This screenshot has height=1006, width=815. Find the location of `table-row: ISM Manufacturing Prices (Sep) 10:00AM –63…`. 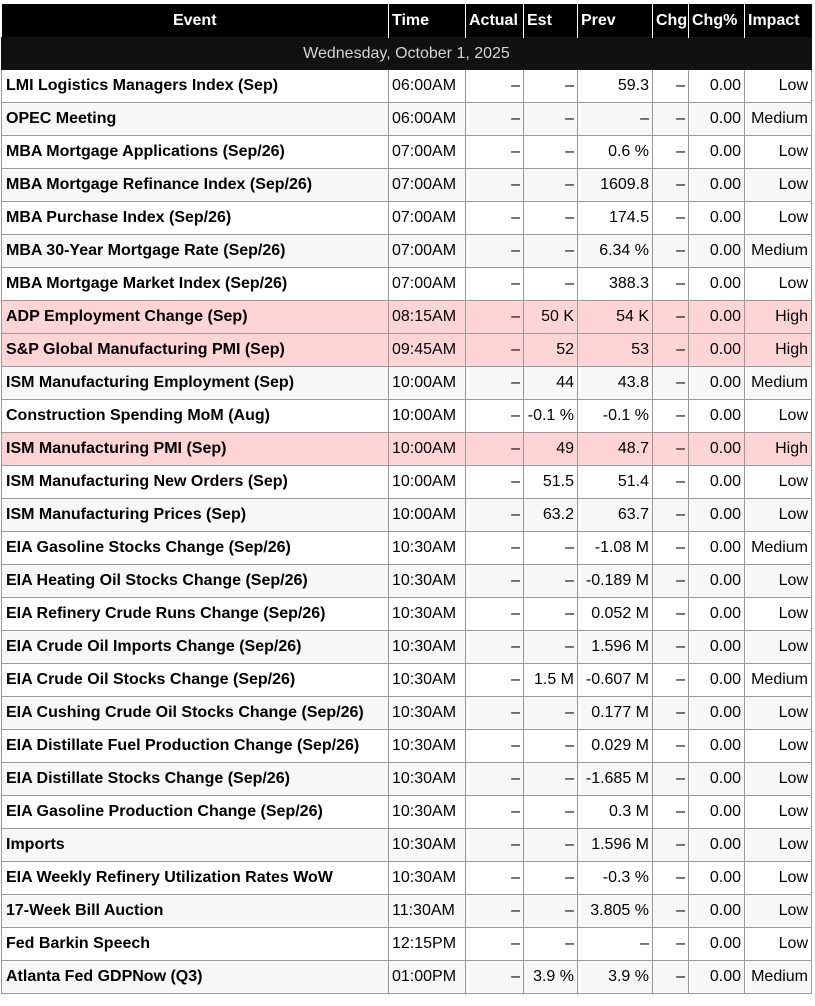

table-row: ISM Manufacturing Prices (Sep) 10:00AM –63… is located at coordinates (406, 515).